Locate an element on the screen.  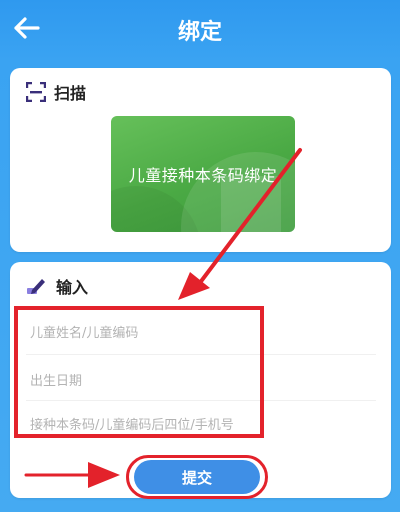
vaccine-code-input is located at coordinates (200, 425).